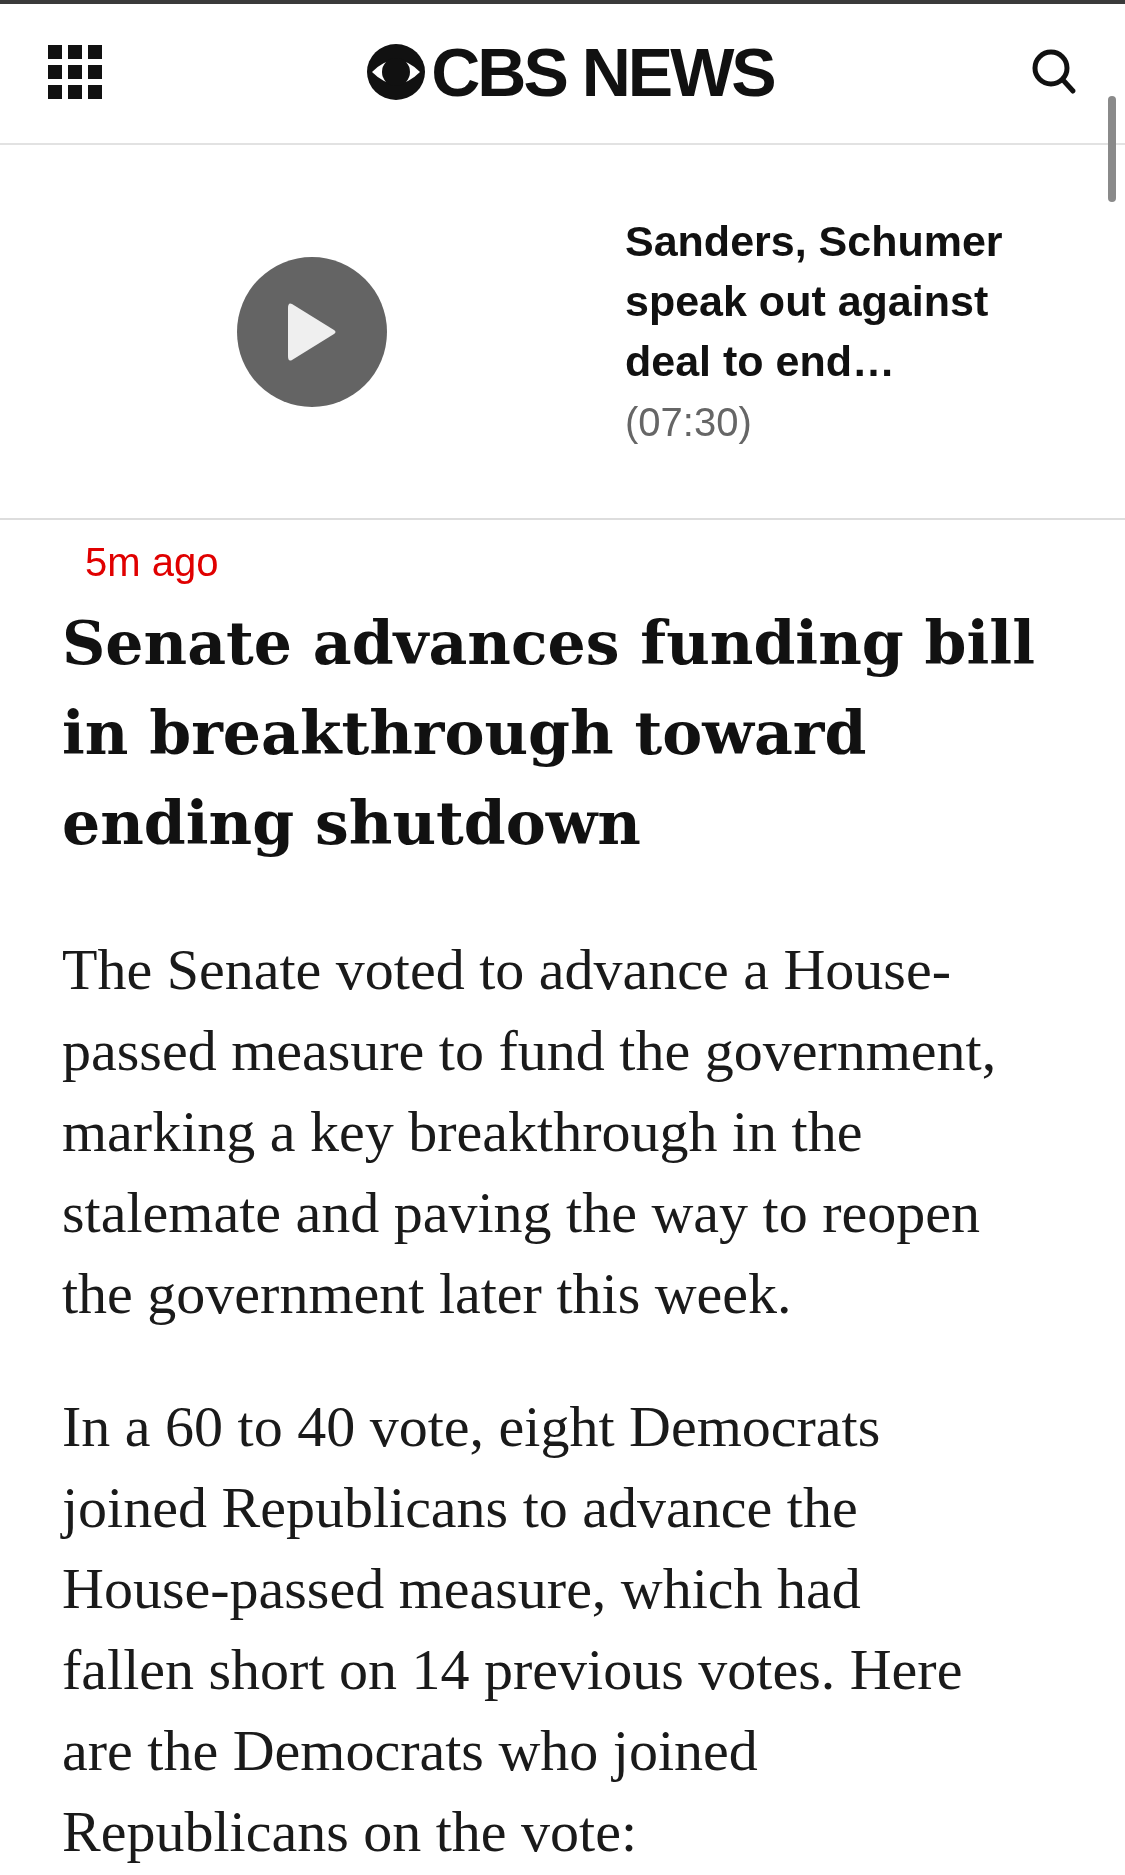  I want to click on headline: Senate advances funding bill in breakthrough toward ending shutdown, so click(549, 733).